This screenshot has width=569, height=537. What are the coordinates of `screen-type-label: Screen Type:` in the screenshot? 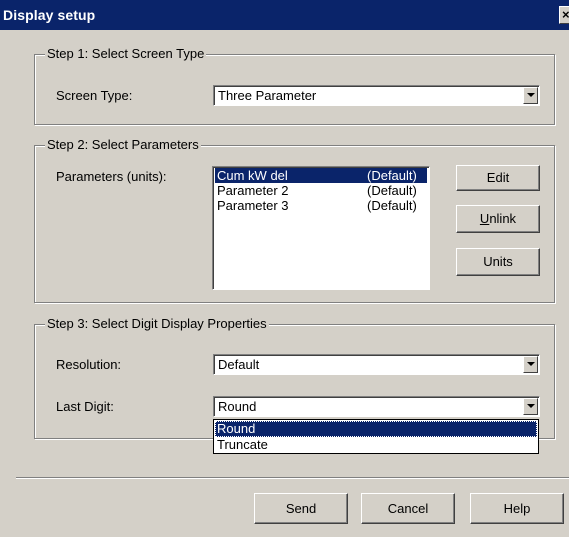 It's located at (94, 95).